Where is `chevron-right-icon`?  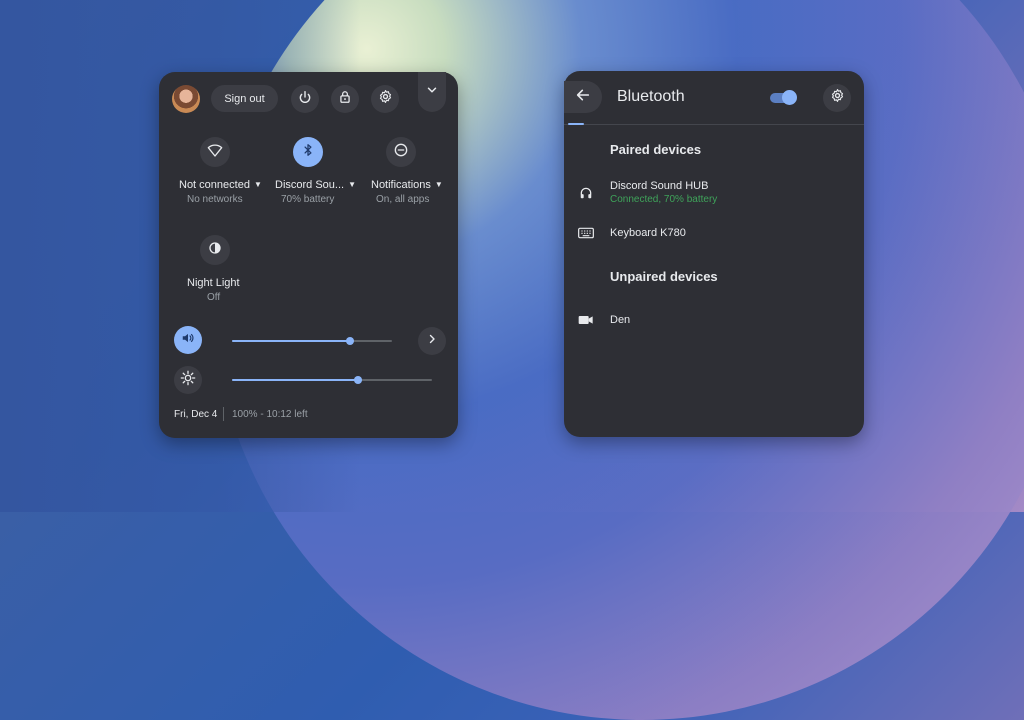
chevron-right-icon is located at coordinates (432, 341).